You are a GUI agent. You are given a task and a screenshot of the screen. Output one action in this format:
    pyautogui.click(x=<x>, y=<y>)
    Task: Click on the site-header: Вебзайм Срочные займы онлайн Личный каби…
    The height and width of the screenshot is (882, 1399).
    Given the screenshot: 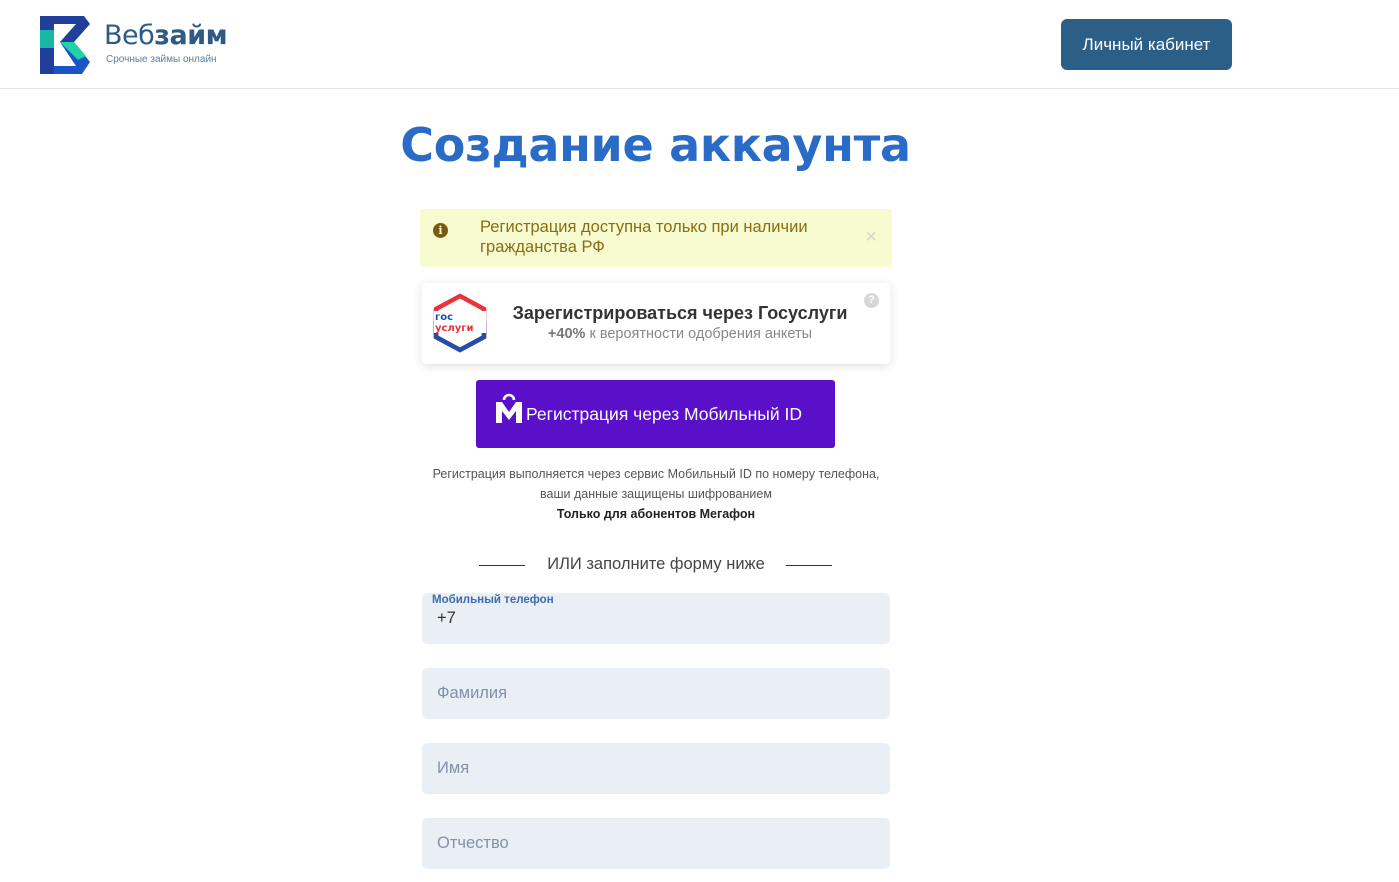 What is the action you would take?
    pyautogui.click(x=699, y=44)
    